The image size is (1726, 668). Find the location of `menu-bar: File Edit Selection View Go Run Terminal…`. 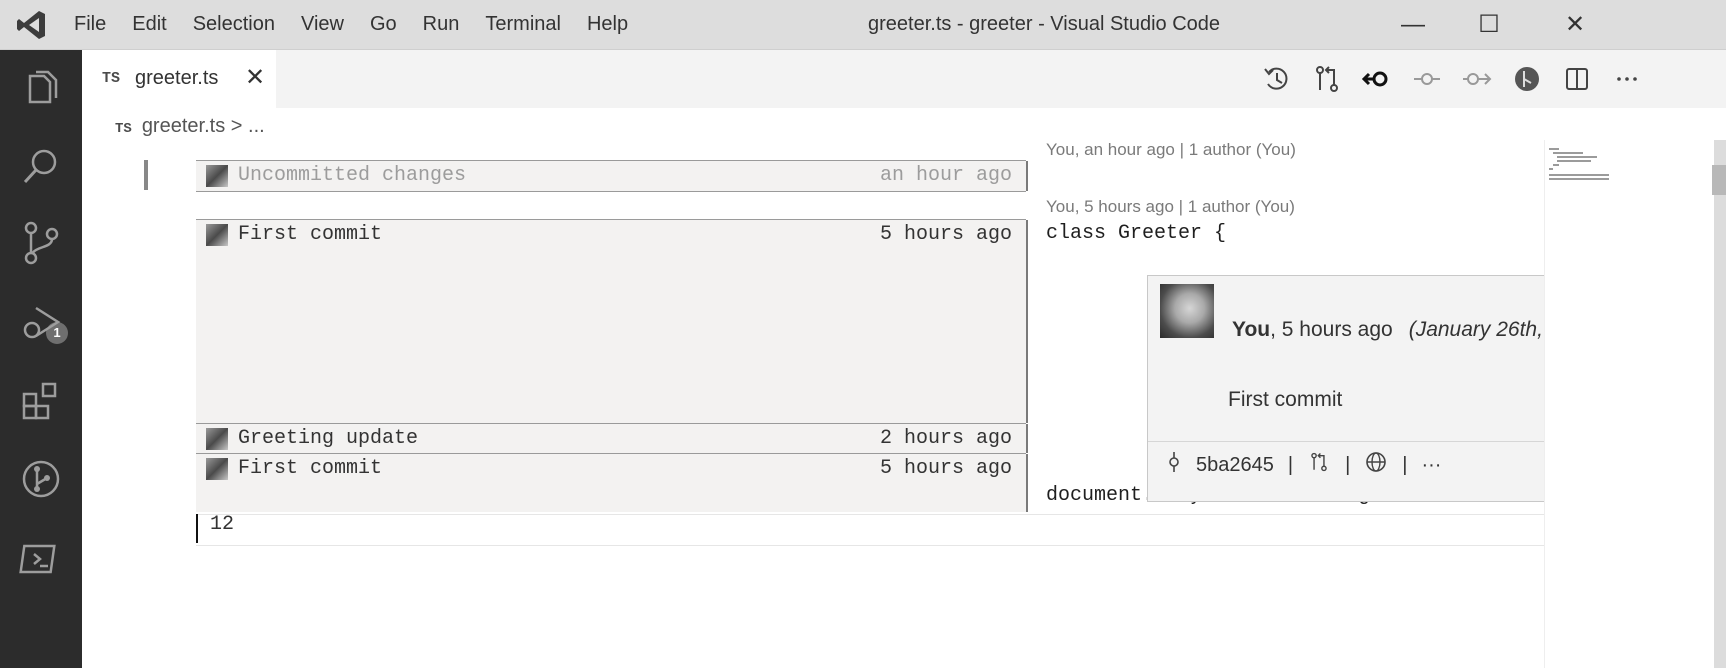

menu-bar: File Edit Selection View Go Run Terminal… is located at coordinates (364, 24).